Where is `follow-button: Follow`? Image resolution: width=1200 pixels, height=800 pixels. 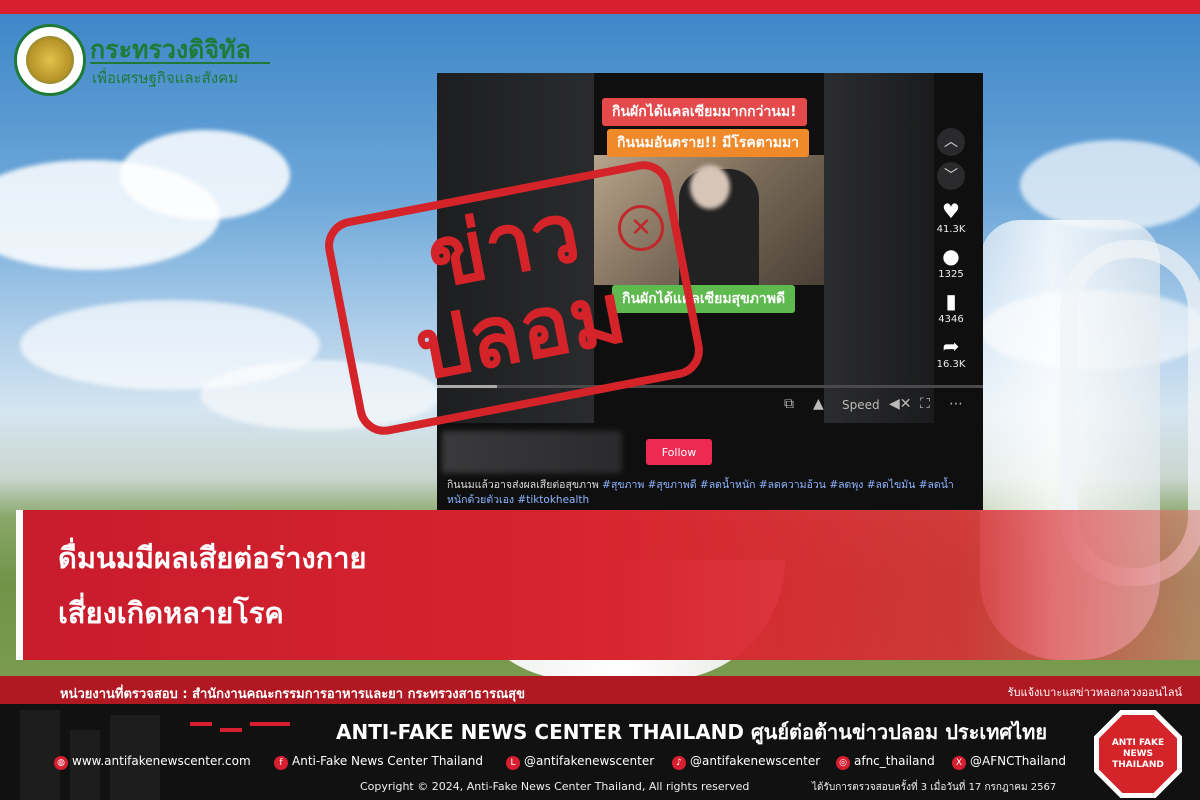 follow-button: Follow is located at coordinates (679, 452).